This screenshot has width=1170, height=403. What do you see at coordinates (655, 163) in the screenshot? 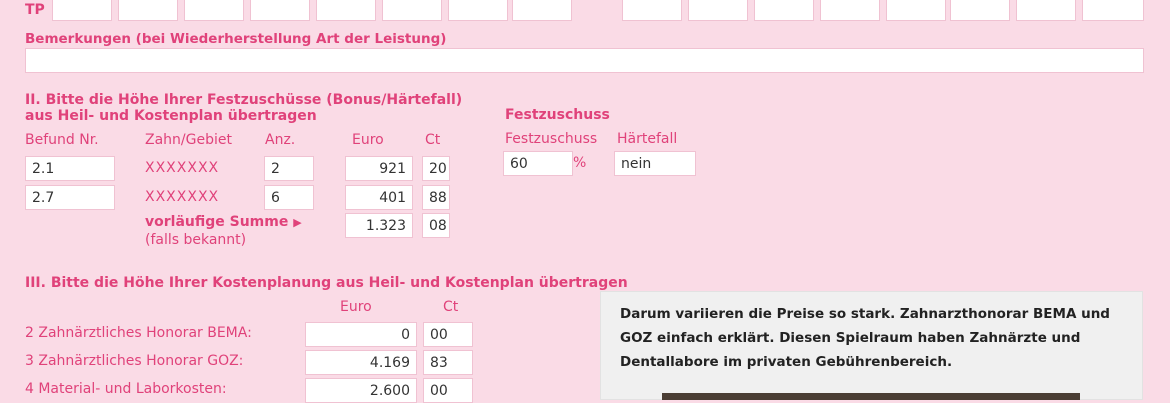
I see `haertefall-input: nein` at bounding box center [655, 163].